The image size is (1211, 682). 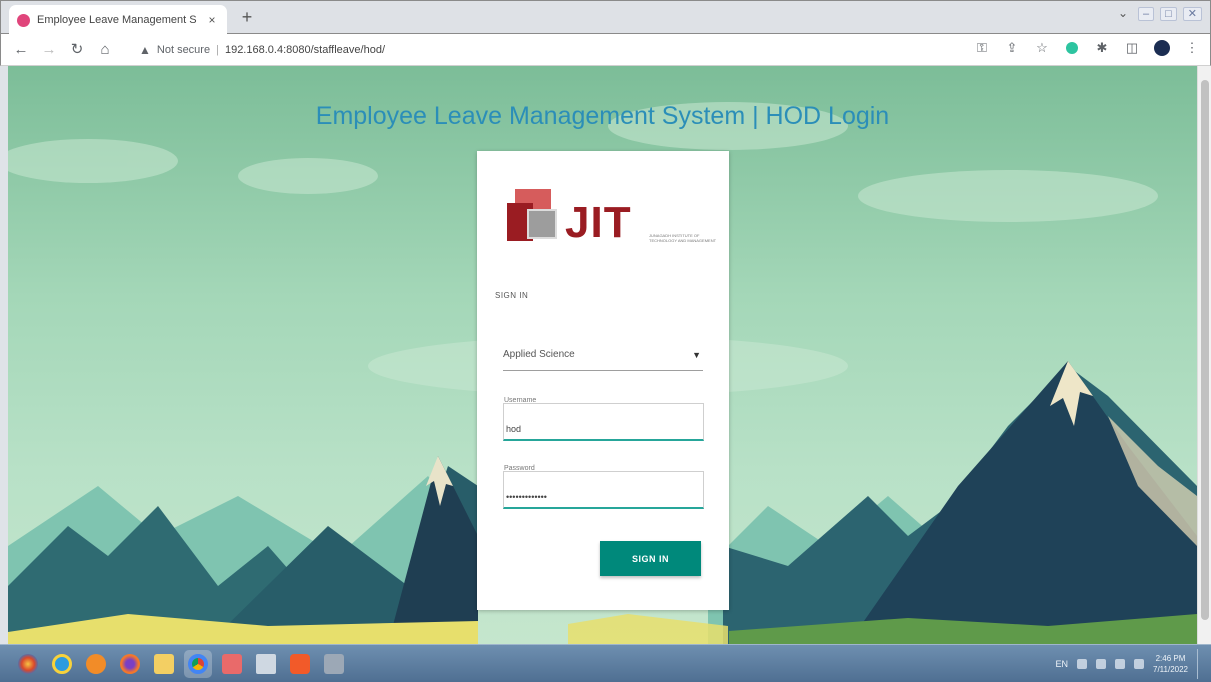 What do you see at coordinates (1170, 669) in the screenshot?
I see `clock-date: 7/11/2022` at bounding box center [1170, 669].